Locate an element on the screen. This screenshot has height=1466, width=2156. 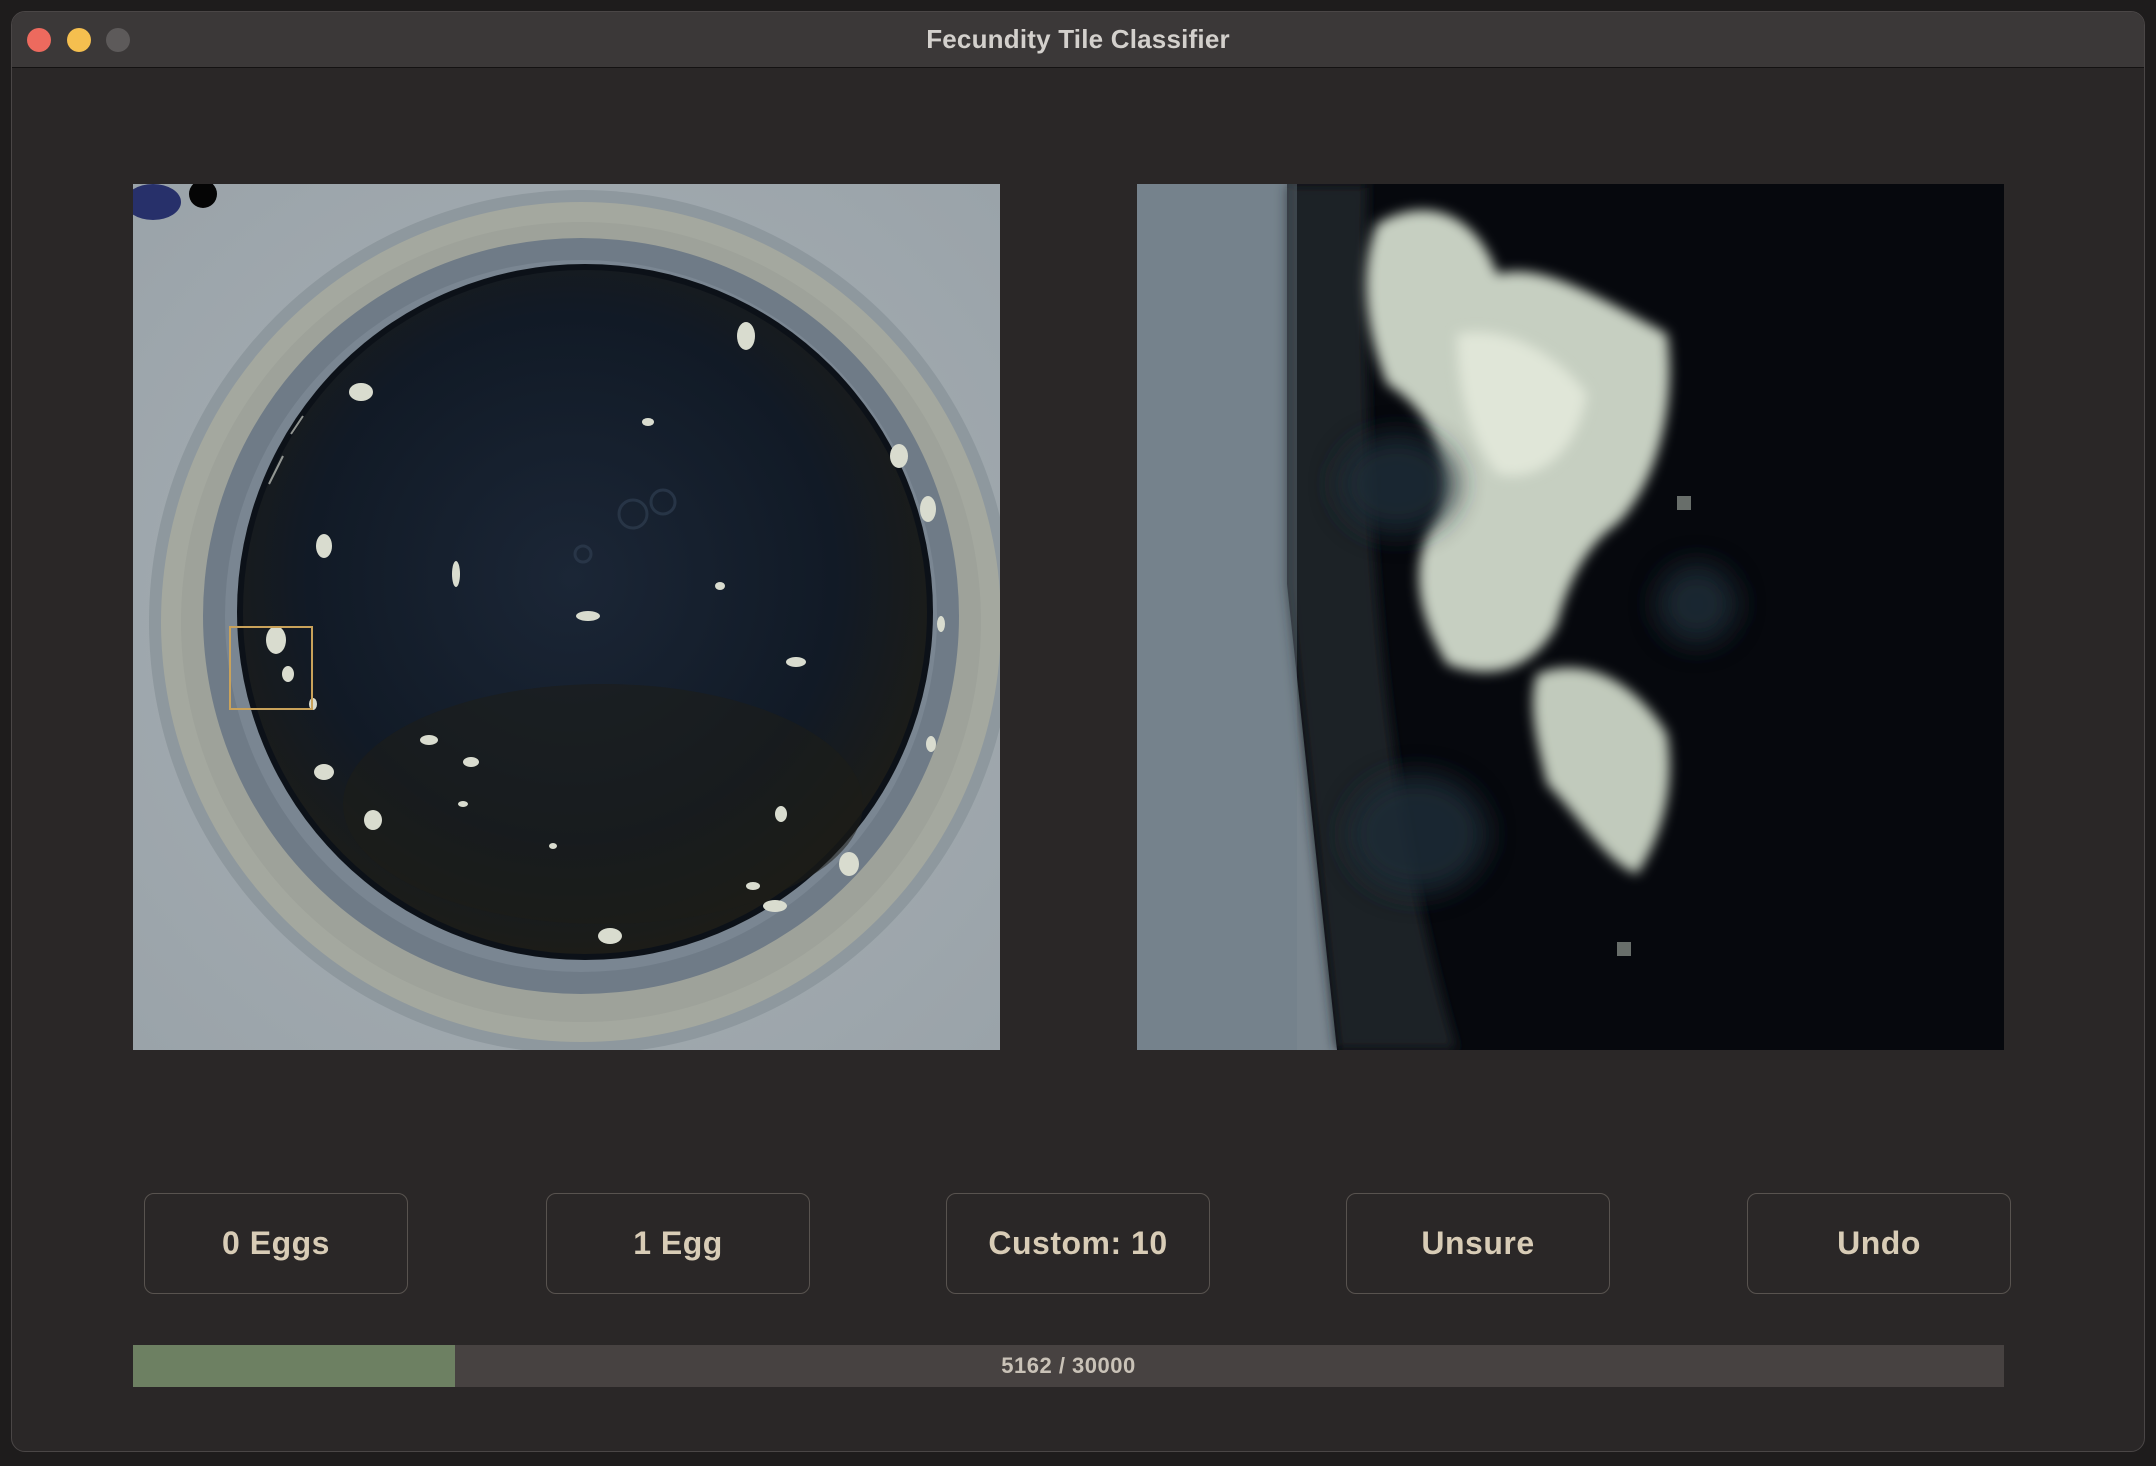
window-title: Fecundity Tile Classifier is located at coordinates (1078, 39).